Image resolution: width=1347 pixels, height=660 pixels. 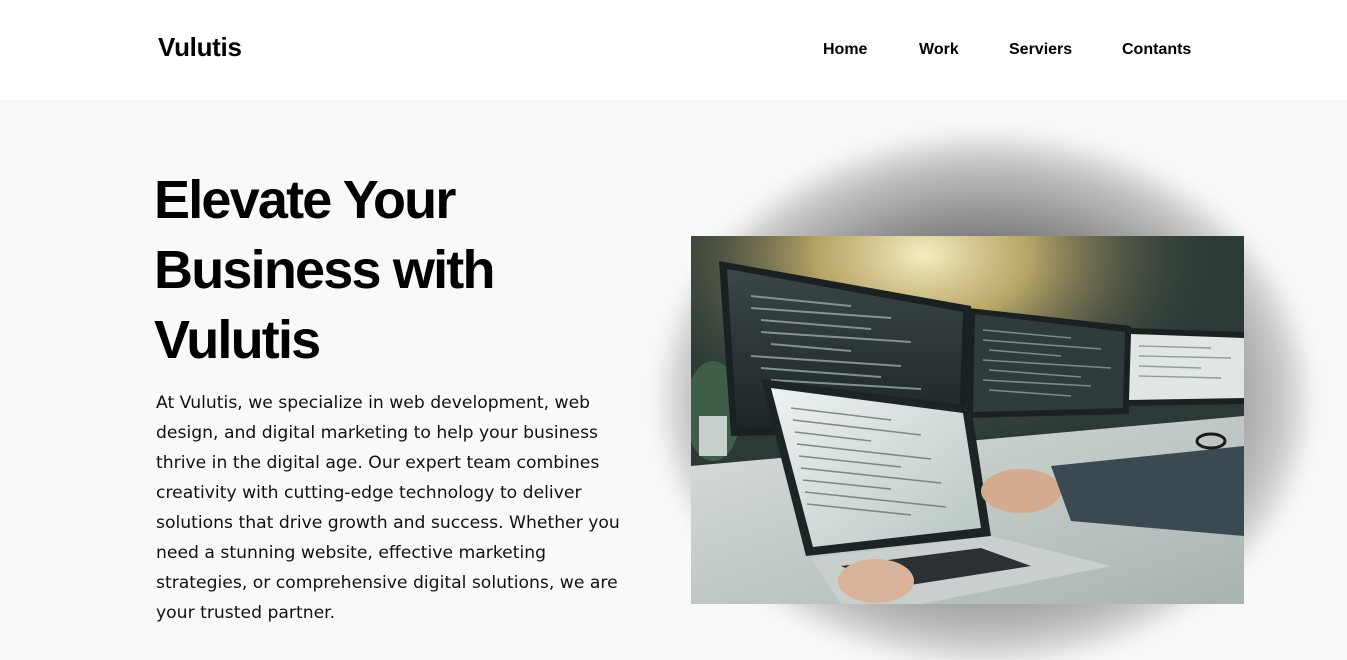 What do you see at coordinates (324, 270) in the screenshot?
I see `hero-title-line-2: Business with` at bounding box center [324, 270].